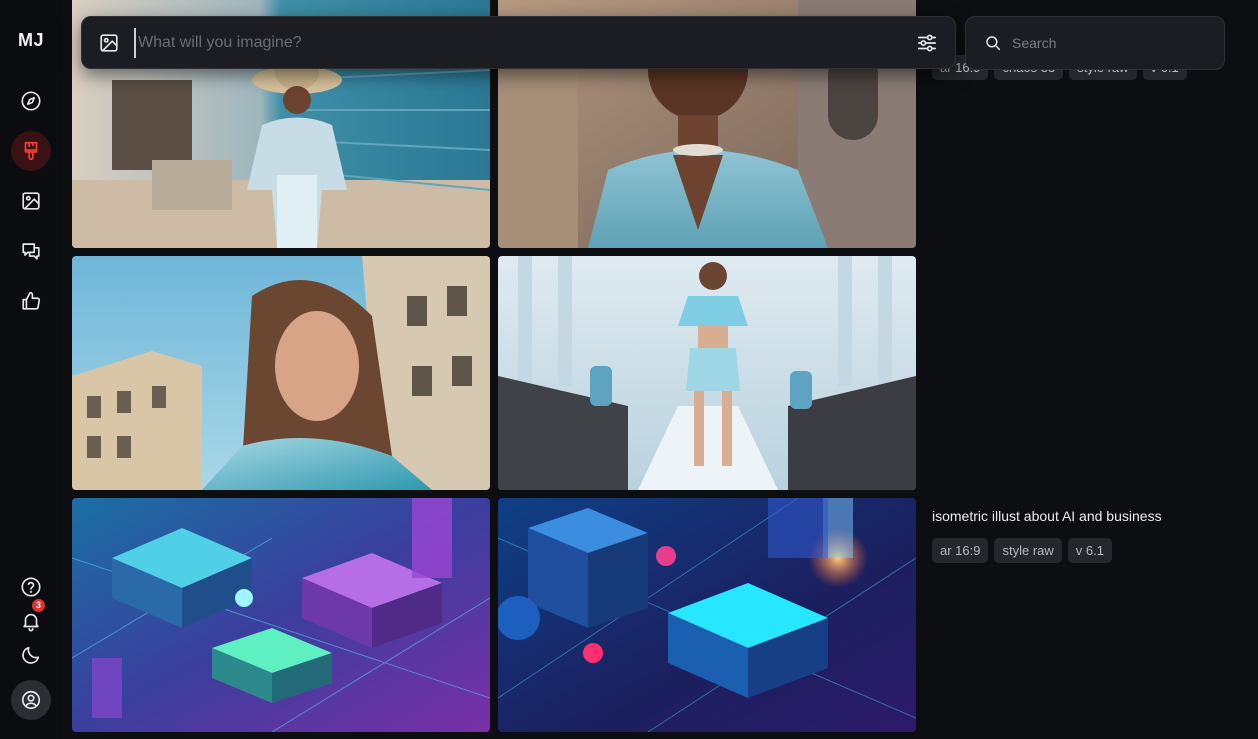 The width and height of the screenshot is (1258, 739). Describe the element at coordinates (31, 587) in the screenshot. I see `help-circle-icon` at that location.